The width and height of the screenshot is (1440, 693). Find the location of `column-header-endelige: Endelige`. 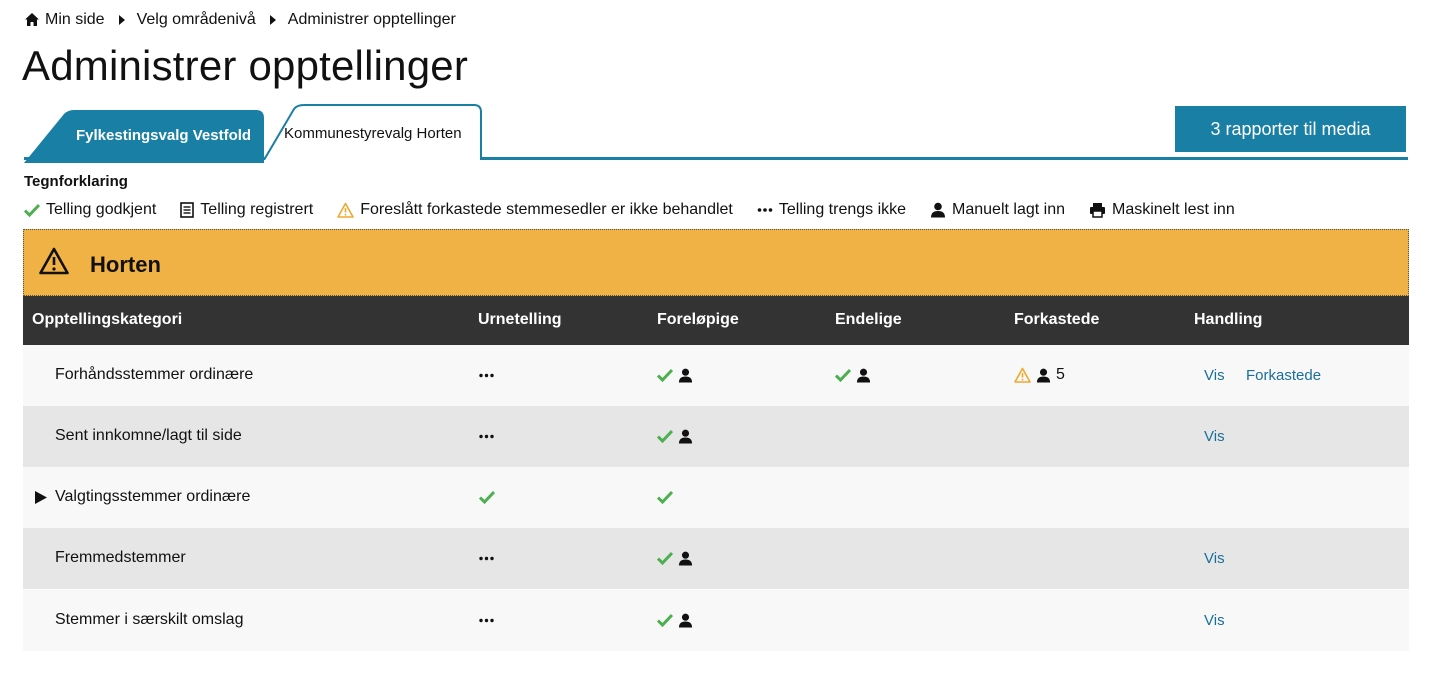

column-header-endelige: Endelige is located at coordinates (868, 319).